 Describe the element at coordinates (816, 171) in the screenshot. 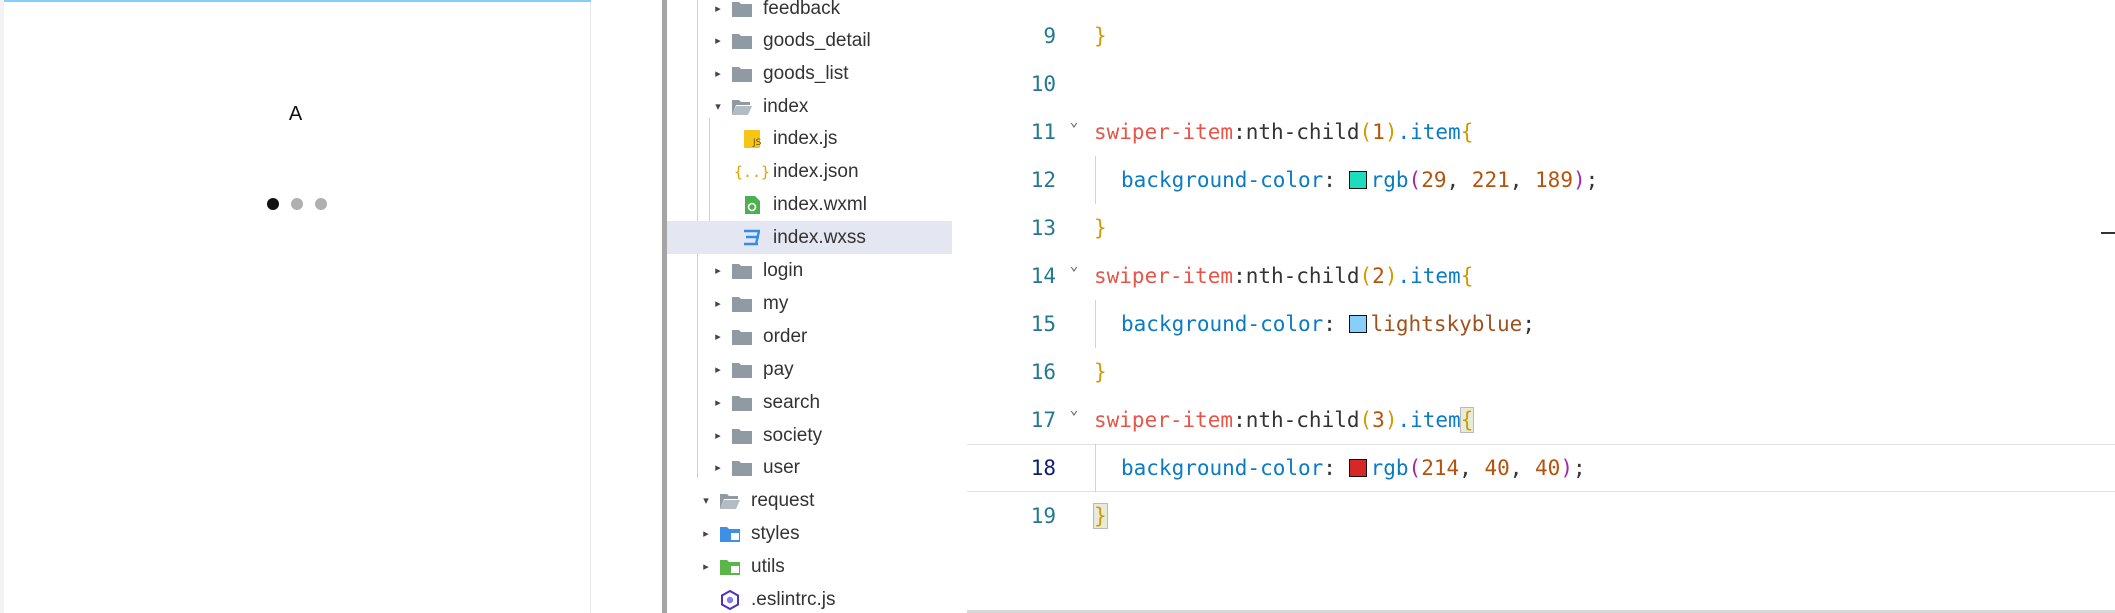

I see `tree-item-label: index.json` at that location.